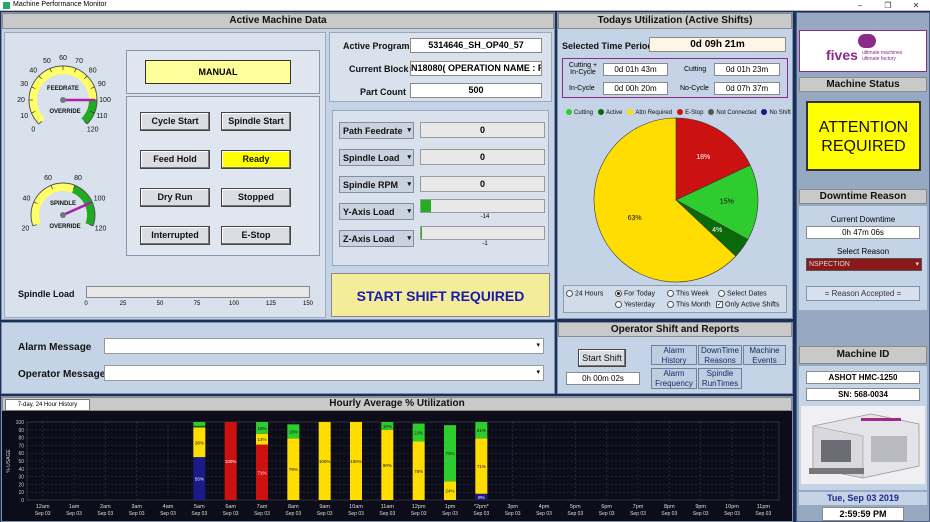 The width and height of the screenshot is (930, 522). I want to click on spindle-load-tick: 100, so click(233, 304).